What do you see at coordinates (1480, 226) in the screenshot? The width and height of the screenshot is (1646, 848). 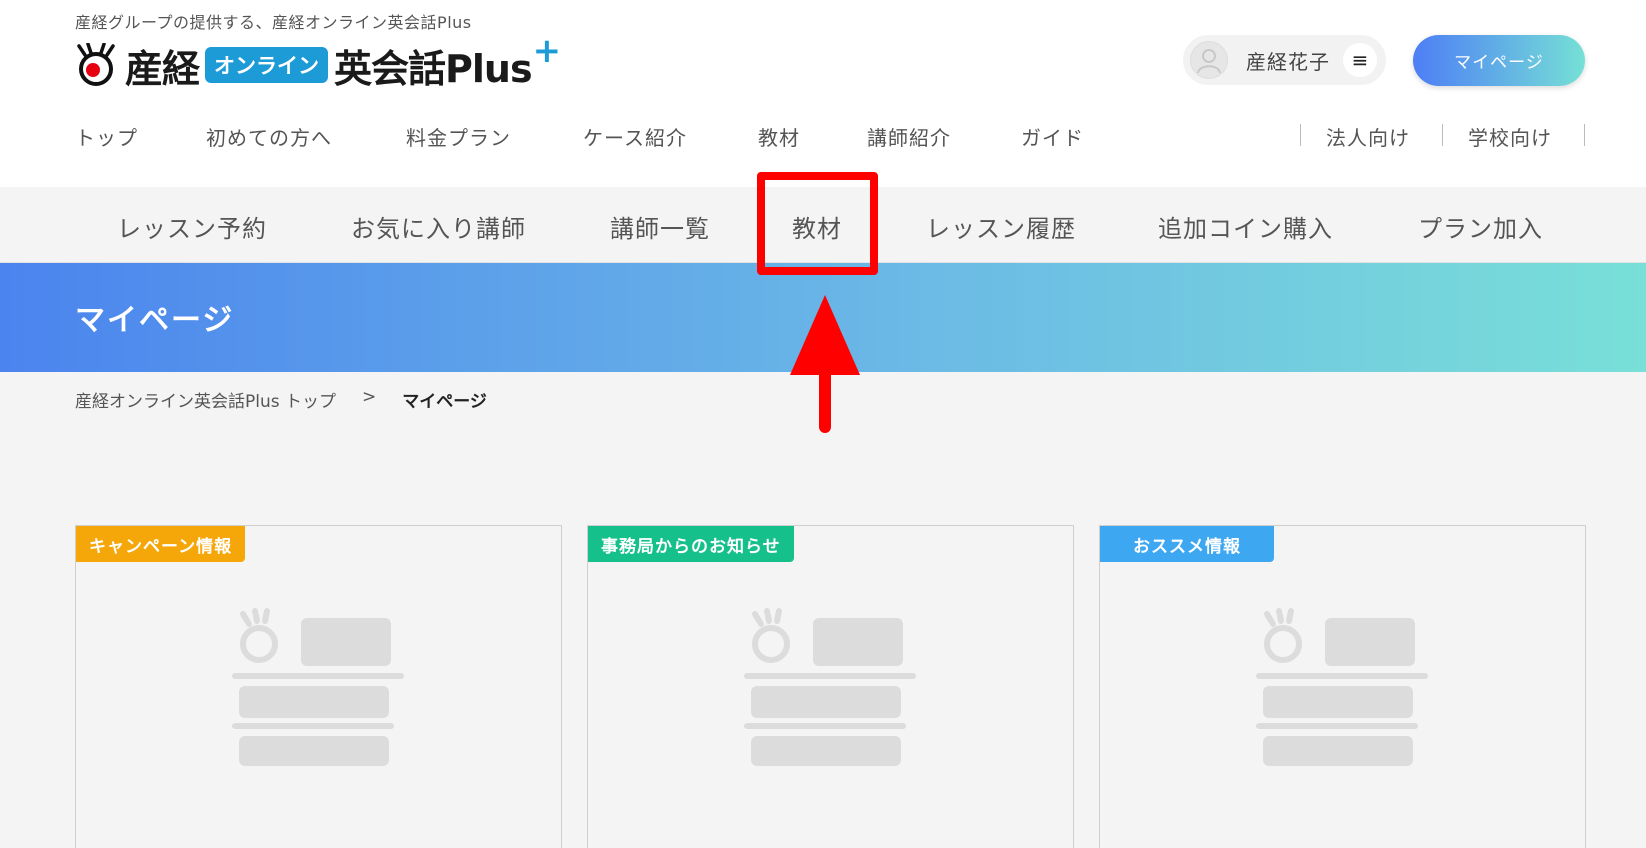 I see `subnav-join-plan: プラン加入` at bounding box center [1480, 226].